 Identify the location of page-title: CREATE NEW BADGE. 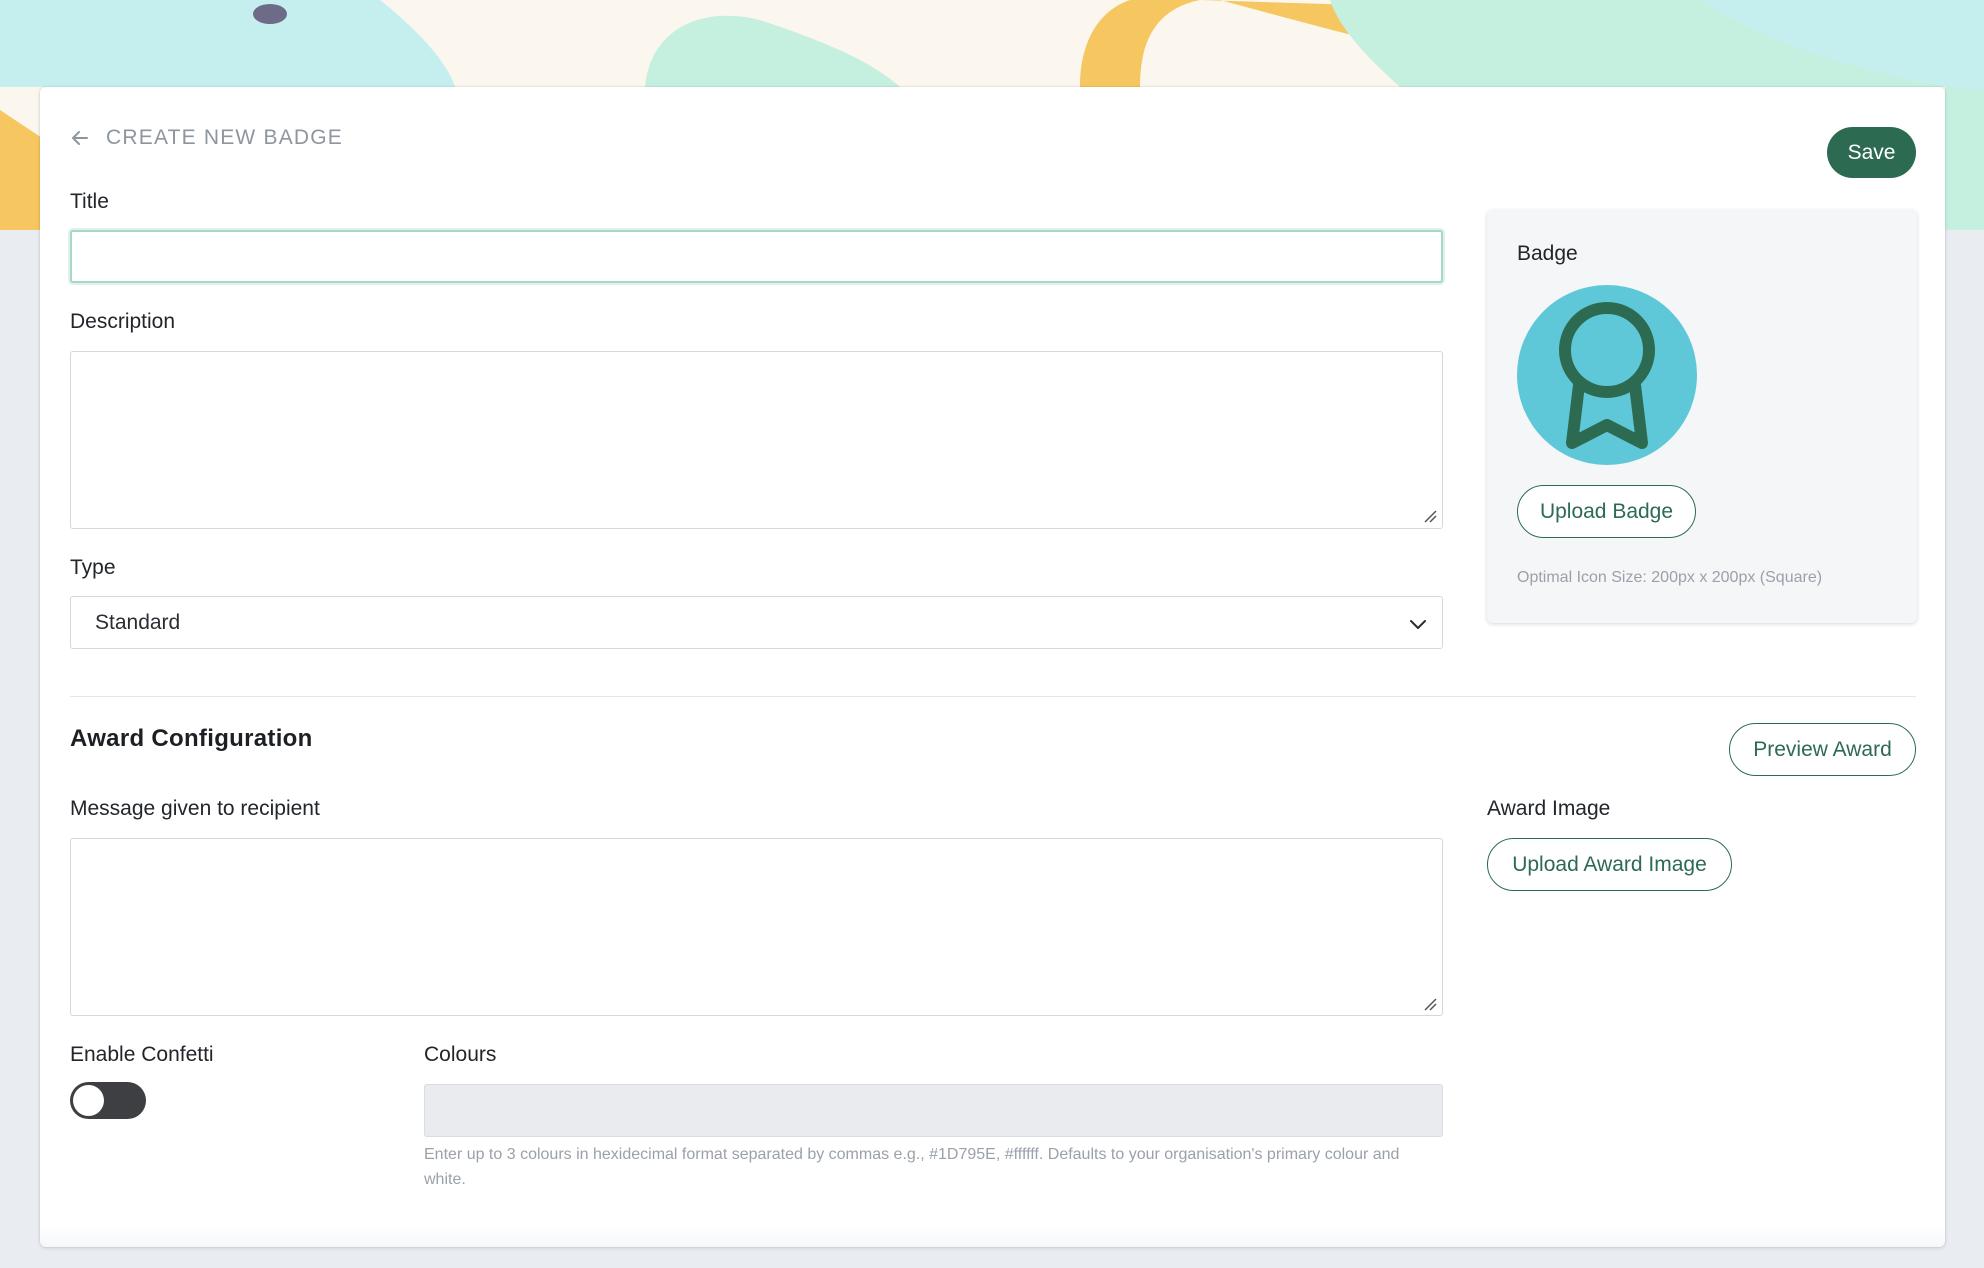
(225, 137).